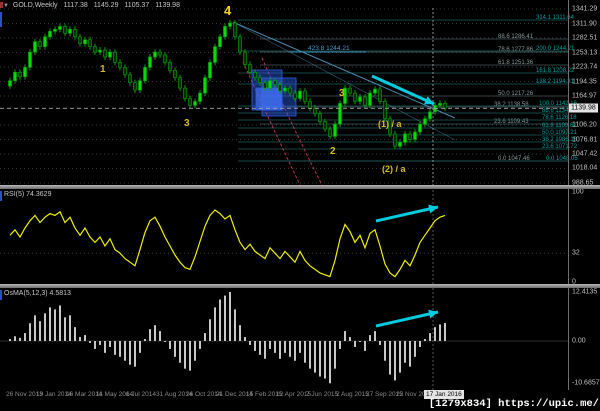  I want to click on chevron-down-icon: ▼, so click(6, 6).